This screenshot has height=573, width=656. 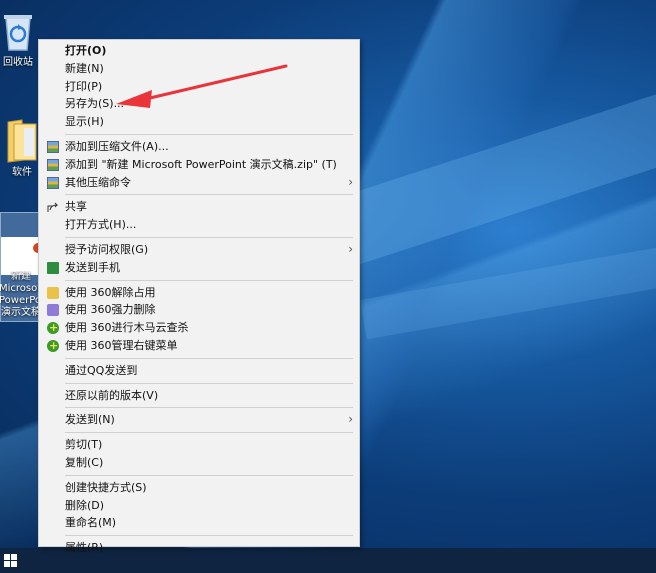 I want to click on start-button, so click(x=11, y=561).